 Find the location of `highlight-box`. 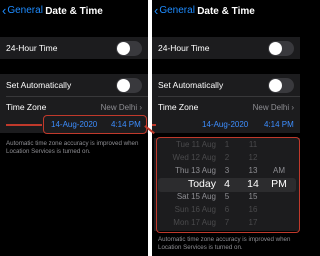

highlight-box is located at coordinates (95, 124).